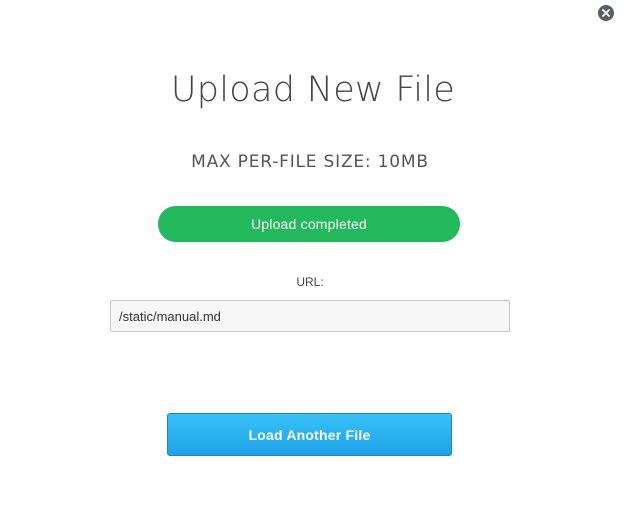  I want to click on url-label: URL:, so click(310, 282).